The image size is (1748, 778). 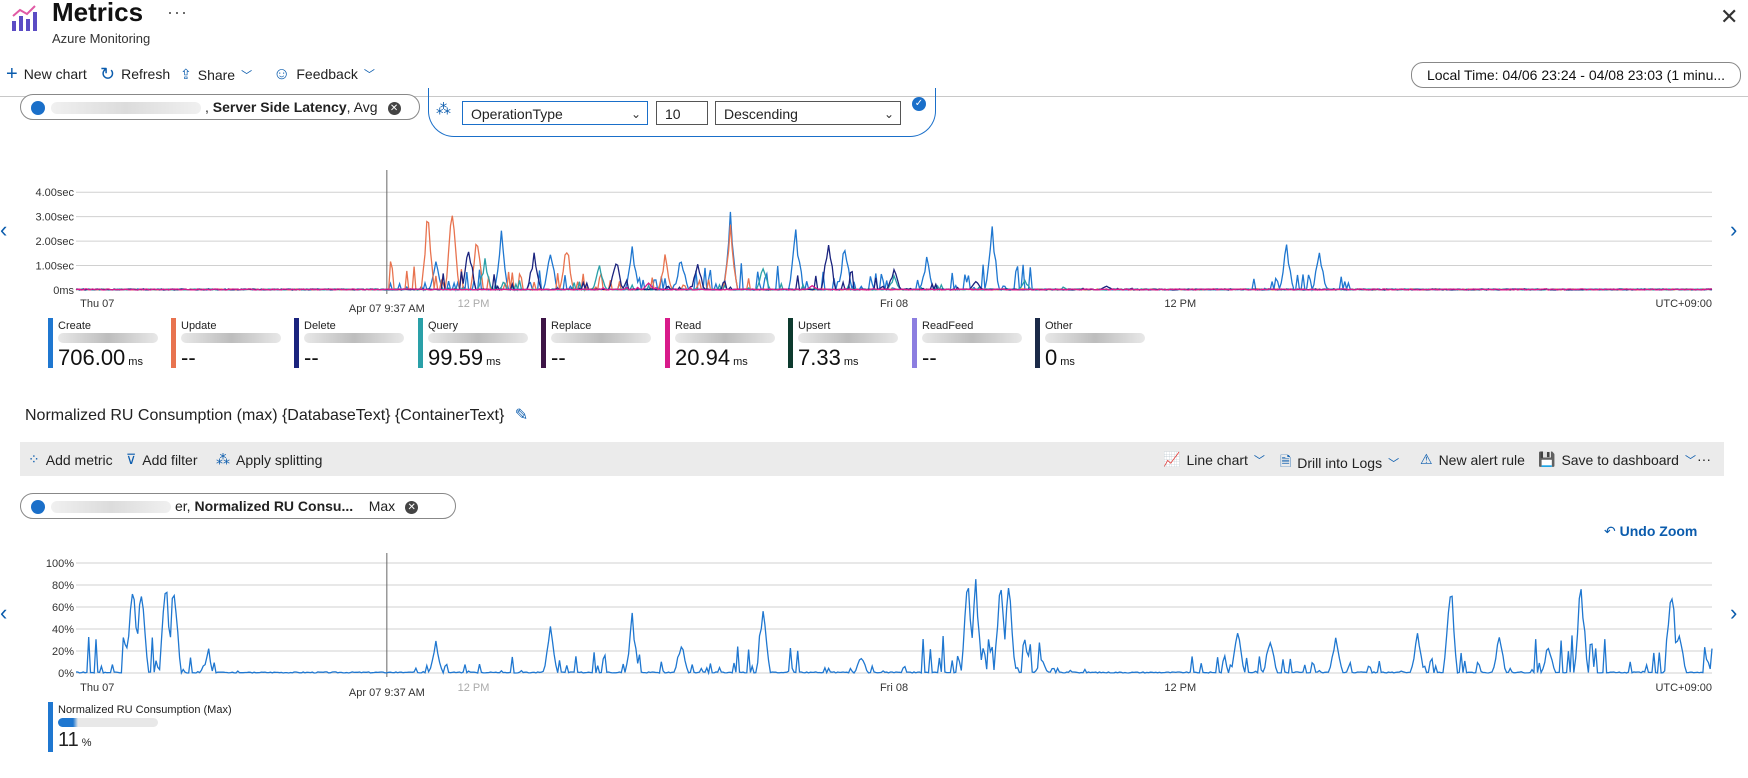 What do you see at coordinates (1214, 459) in the screenshot?
I see `line-chart-button: 📈 Line chart ﹀` at bounding box center [1214, 459].